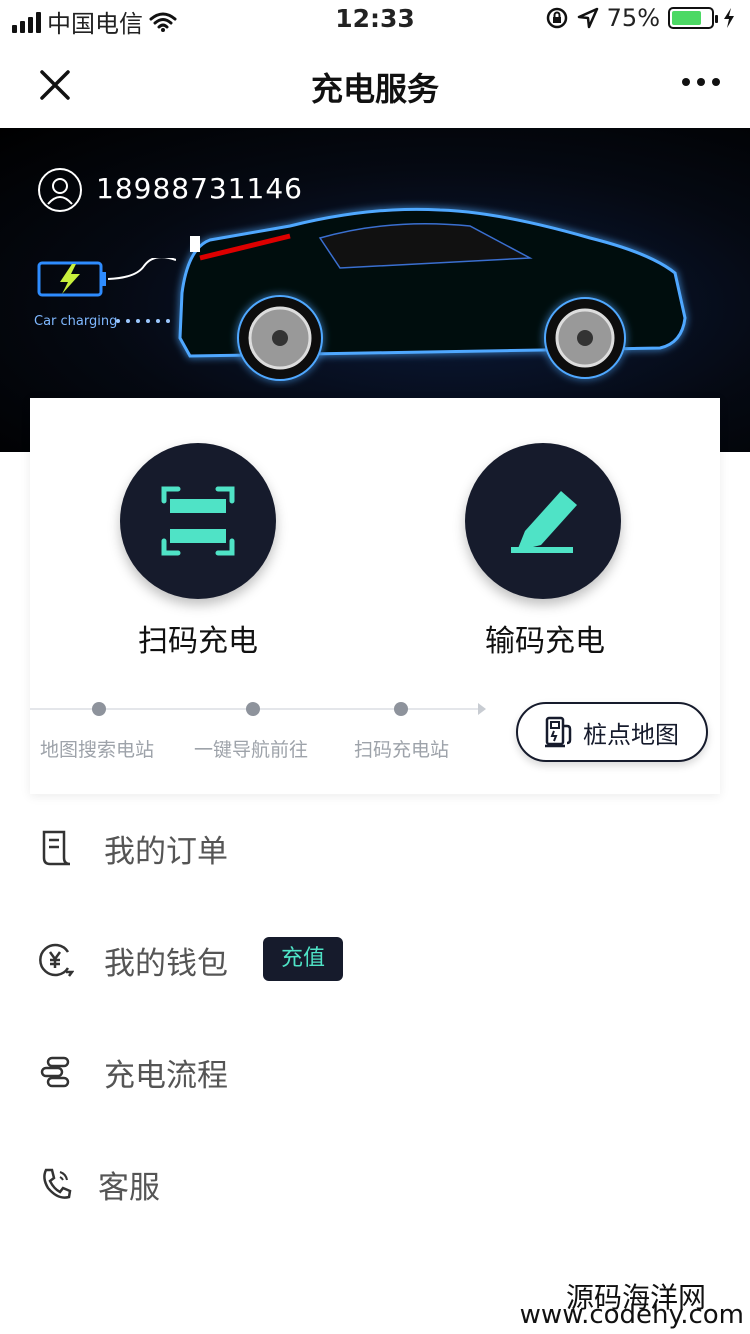 Image resolution: width=750 pixels, height=1334 pixels. I want to click on menu-item-orders: 我的订单, so click(375, 849).